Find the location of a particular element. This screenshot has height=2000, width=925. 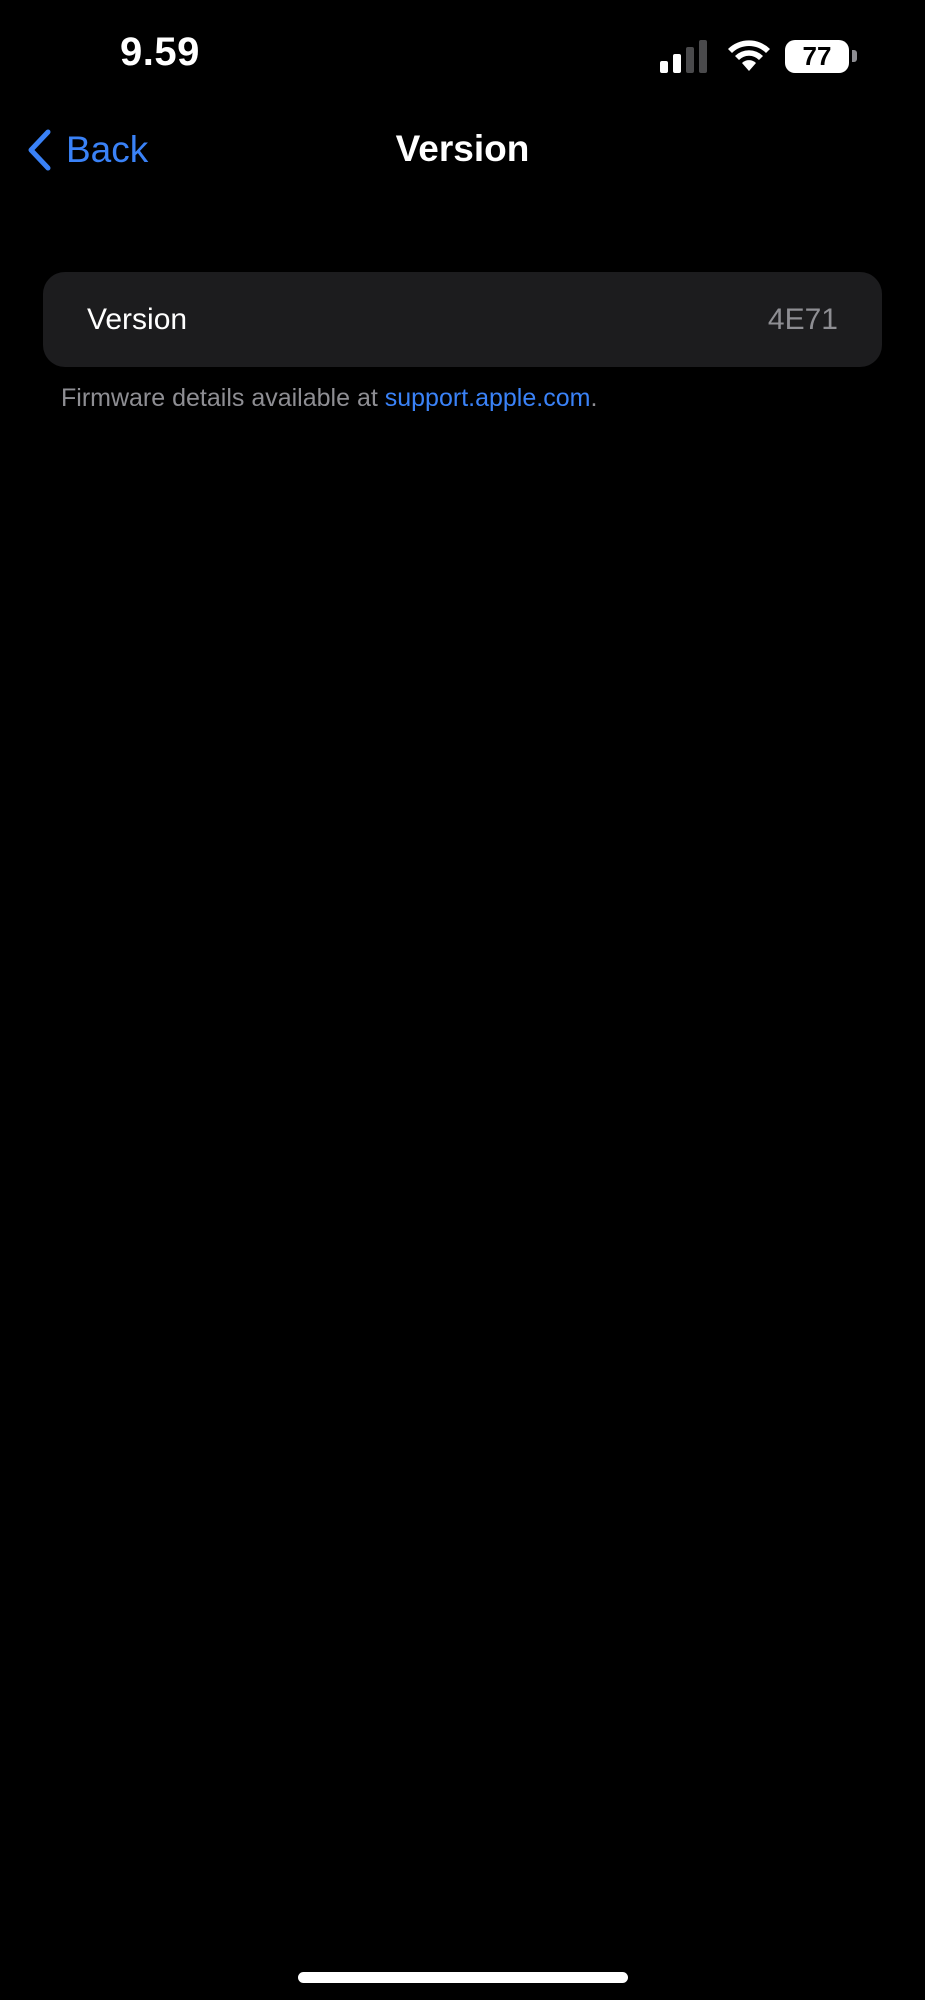

status-bar: 9.59 77 is located at coordinates (462, 55).